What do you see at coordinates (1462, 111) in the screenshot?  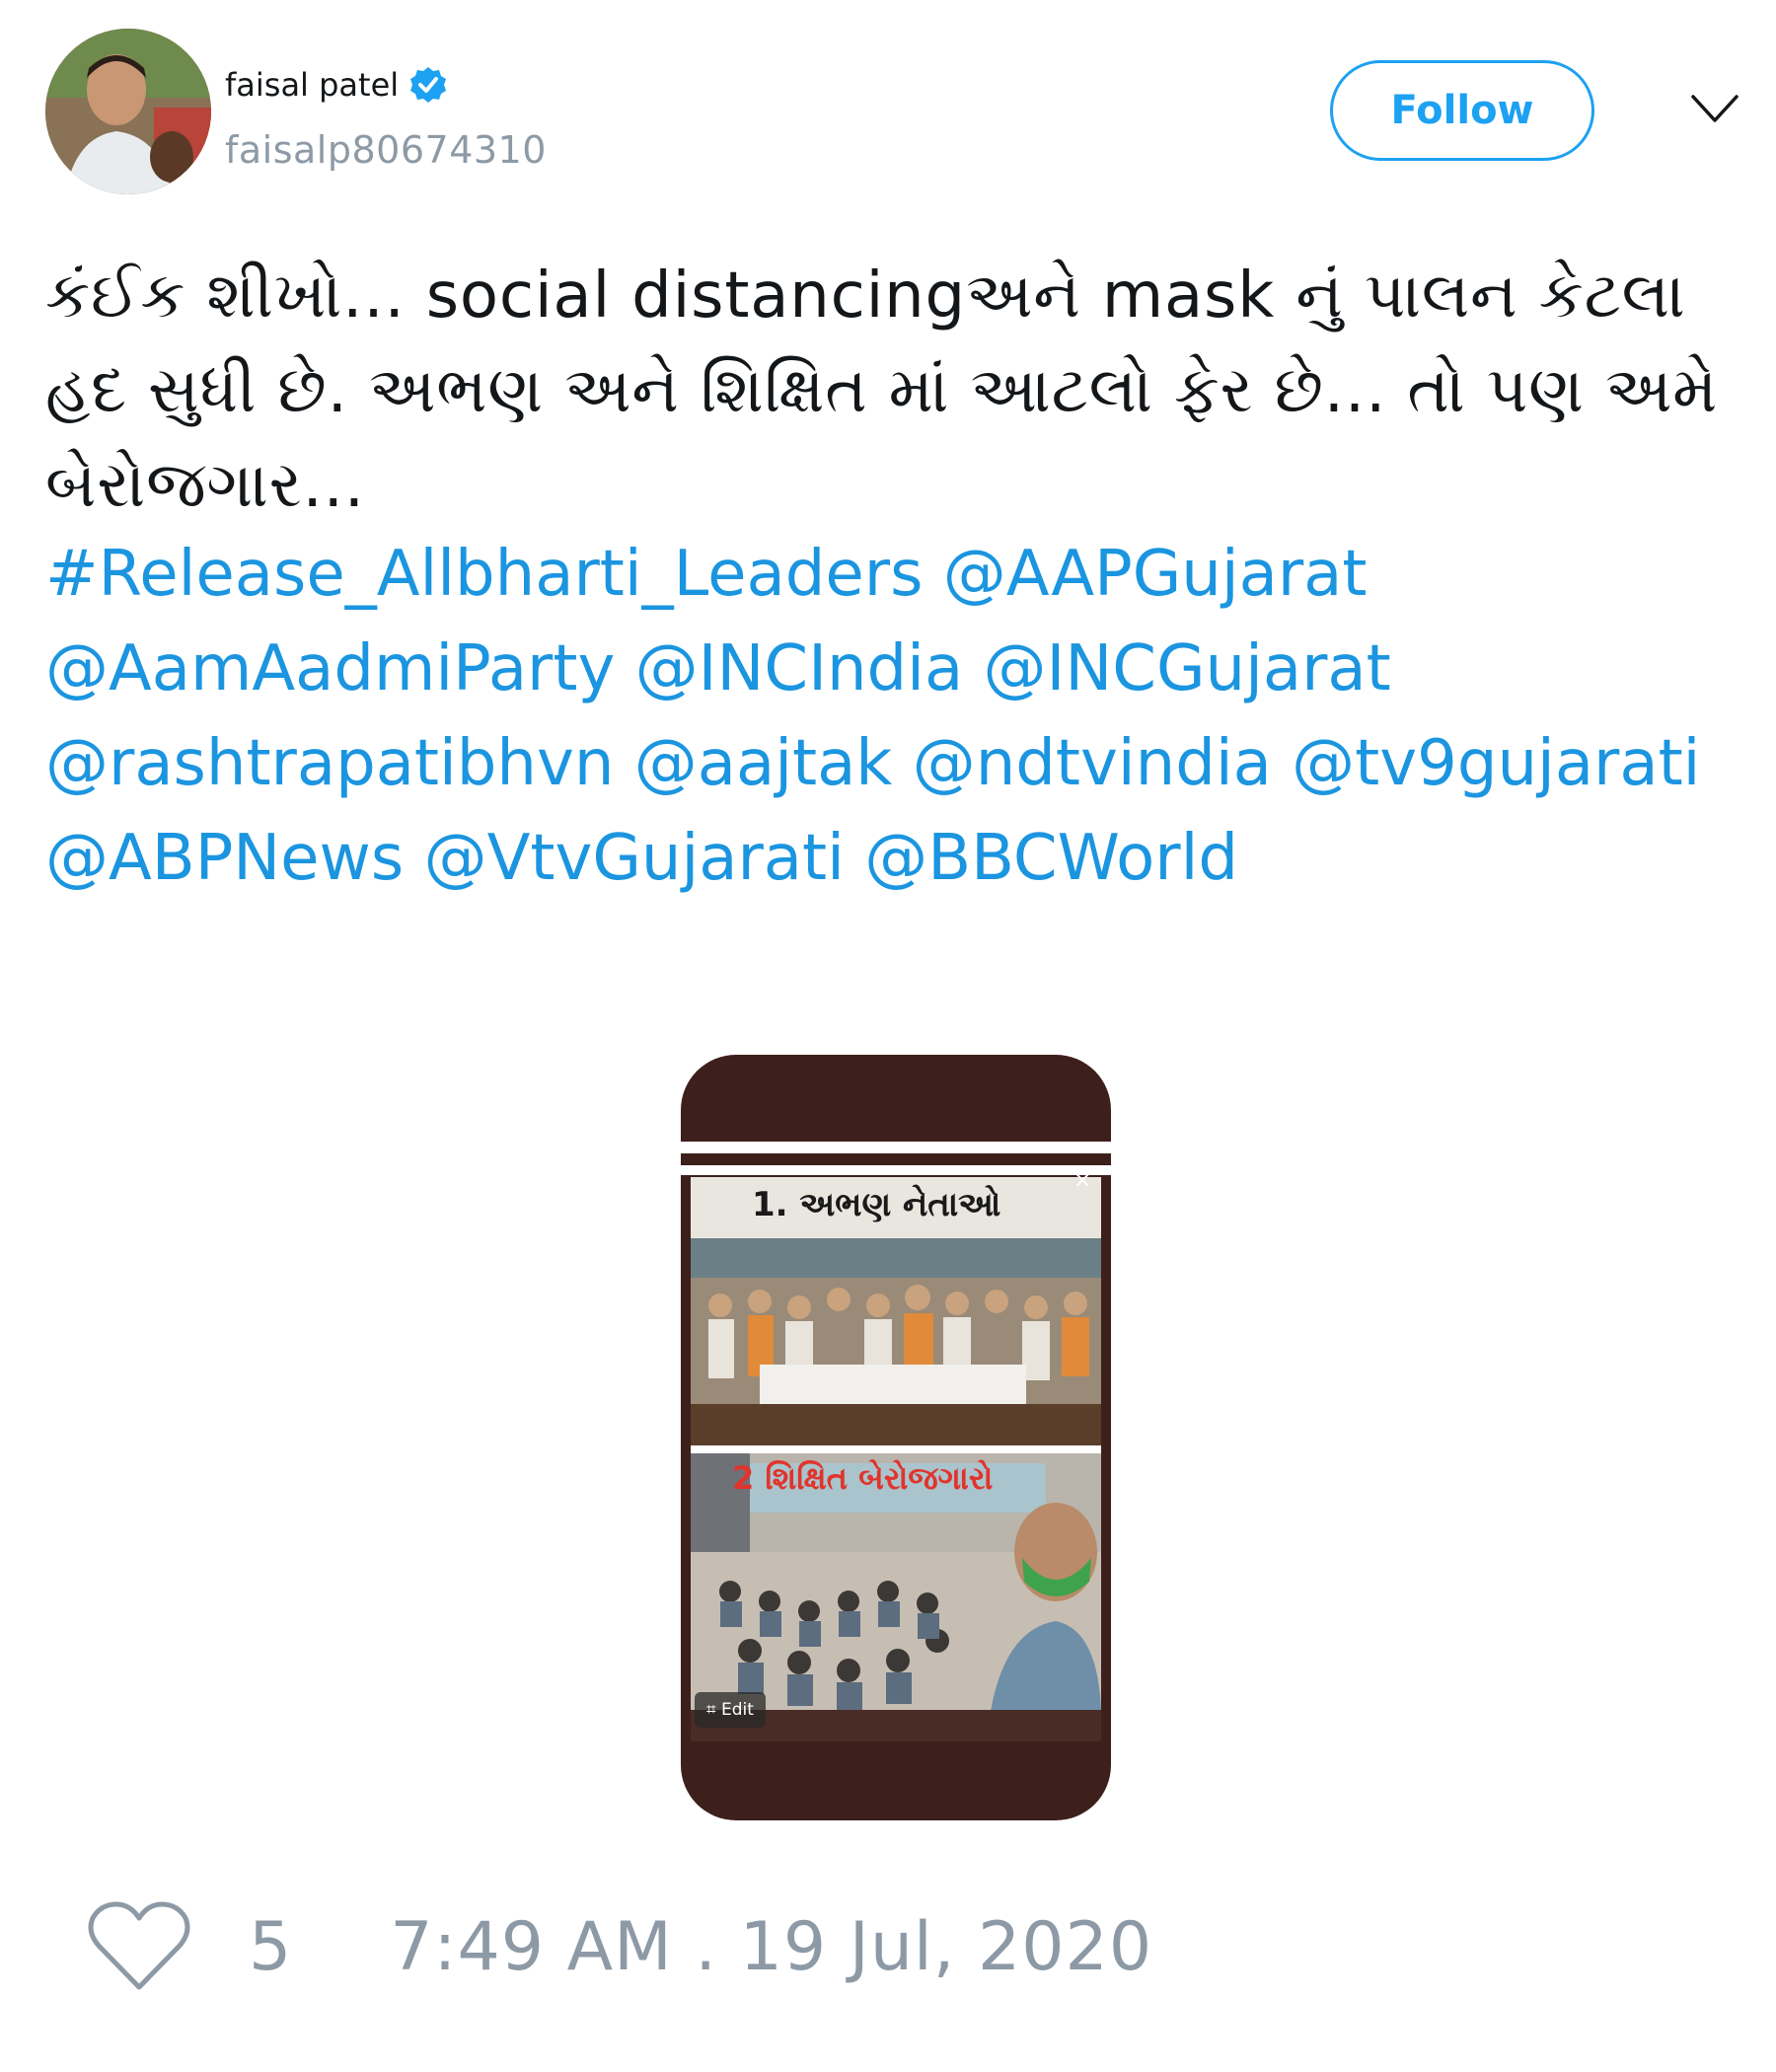 I see `follow-button: Follow` at bounding box center [1462, 111].